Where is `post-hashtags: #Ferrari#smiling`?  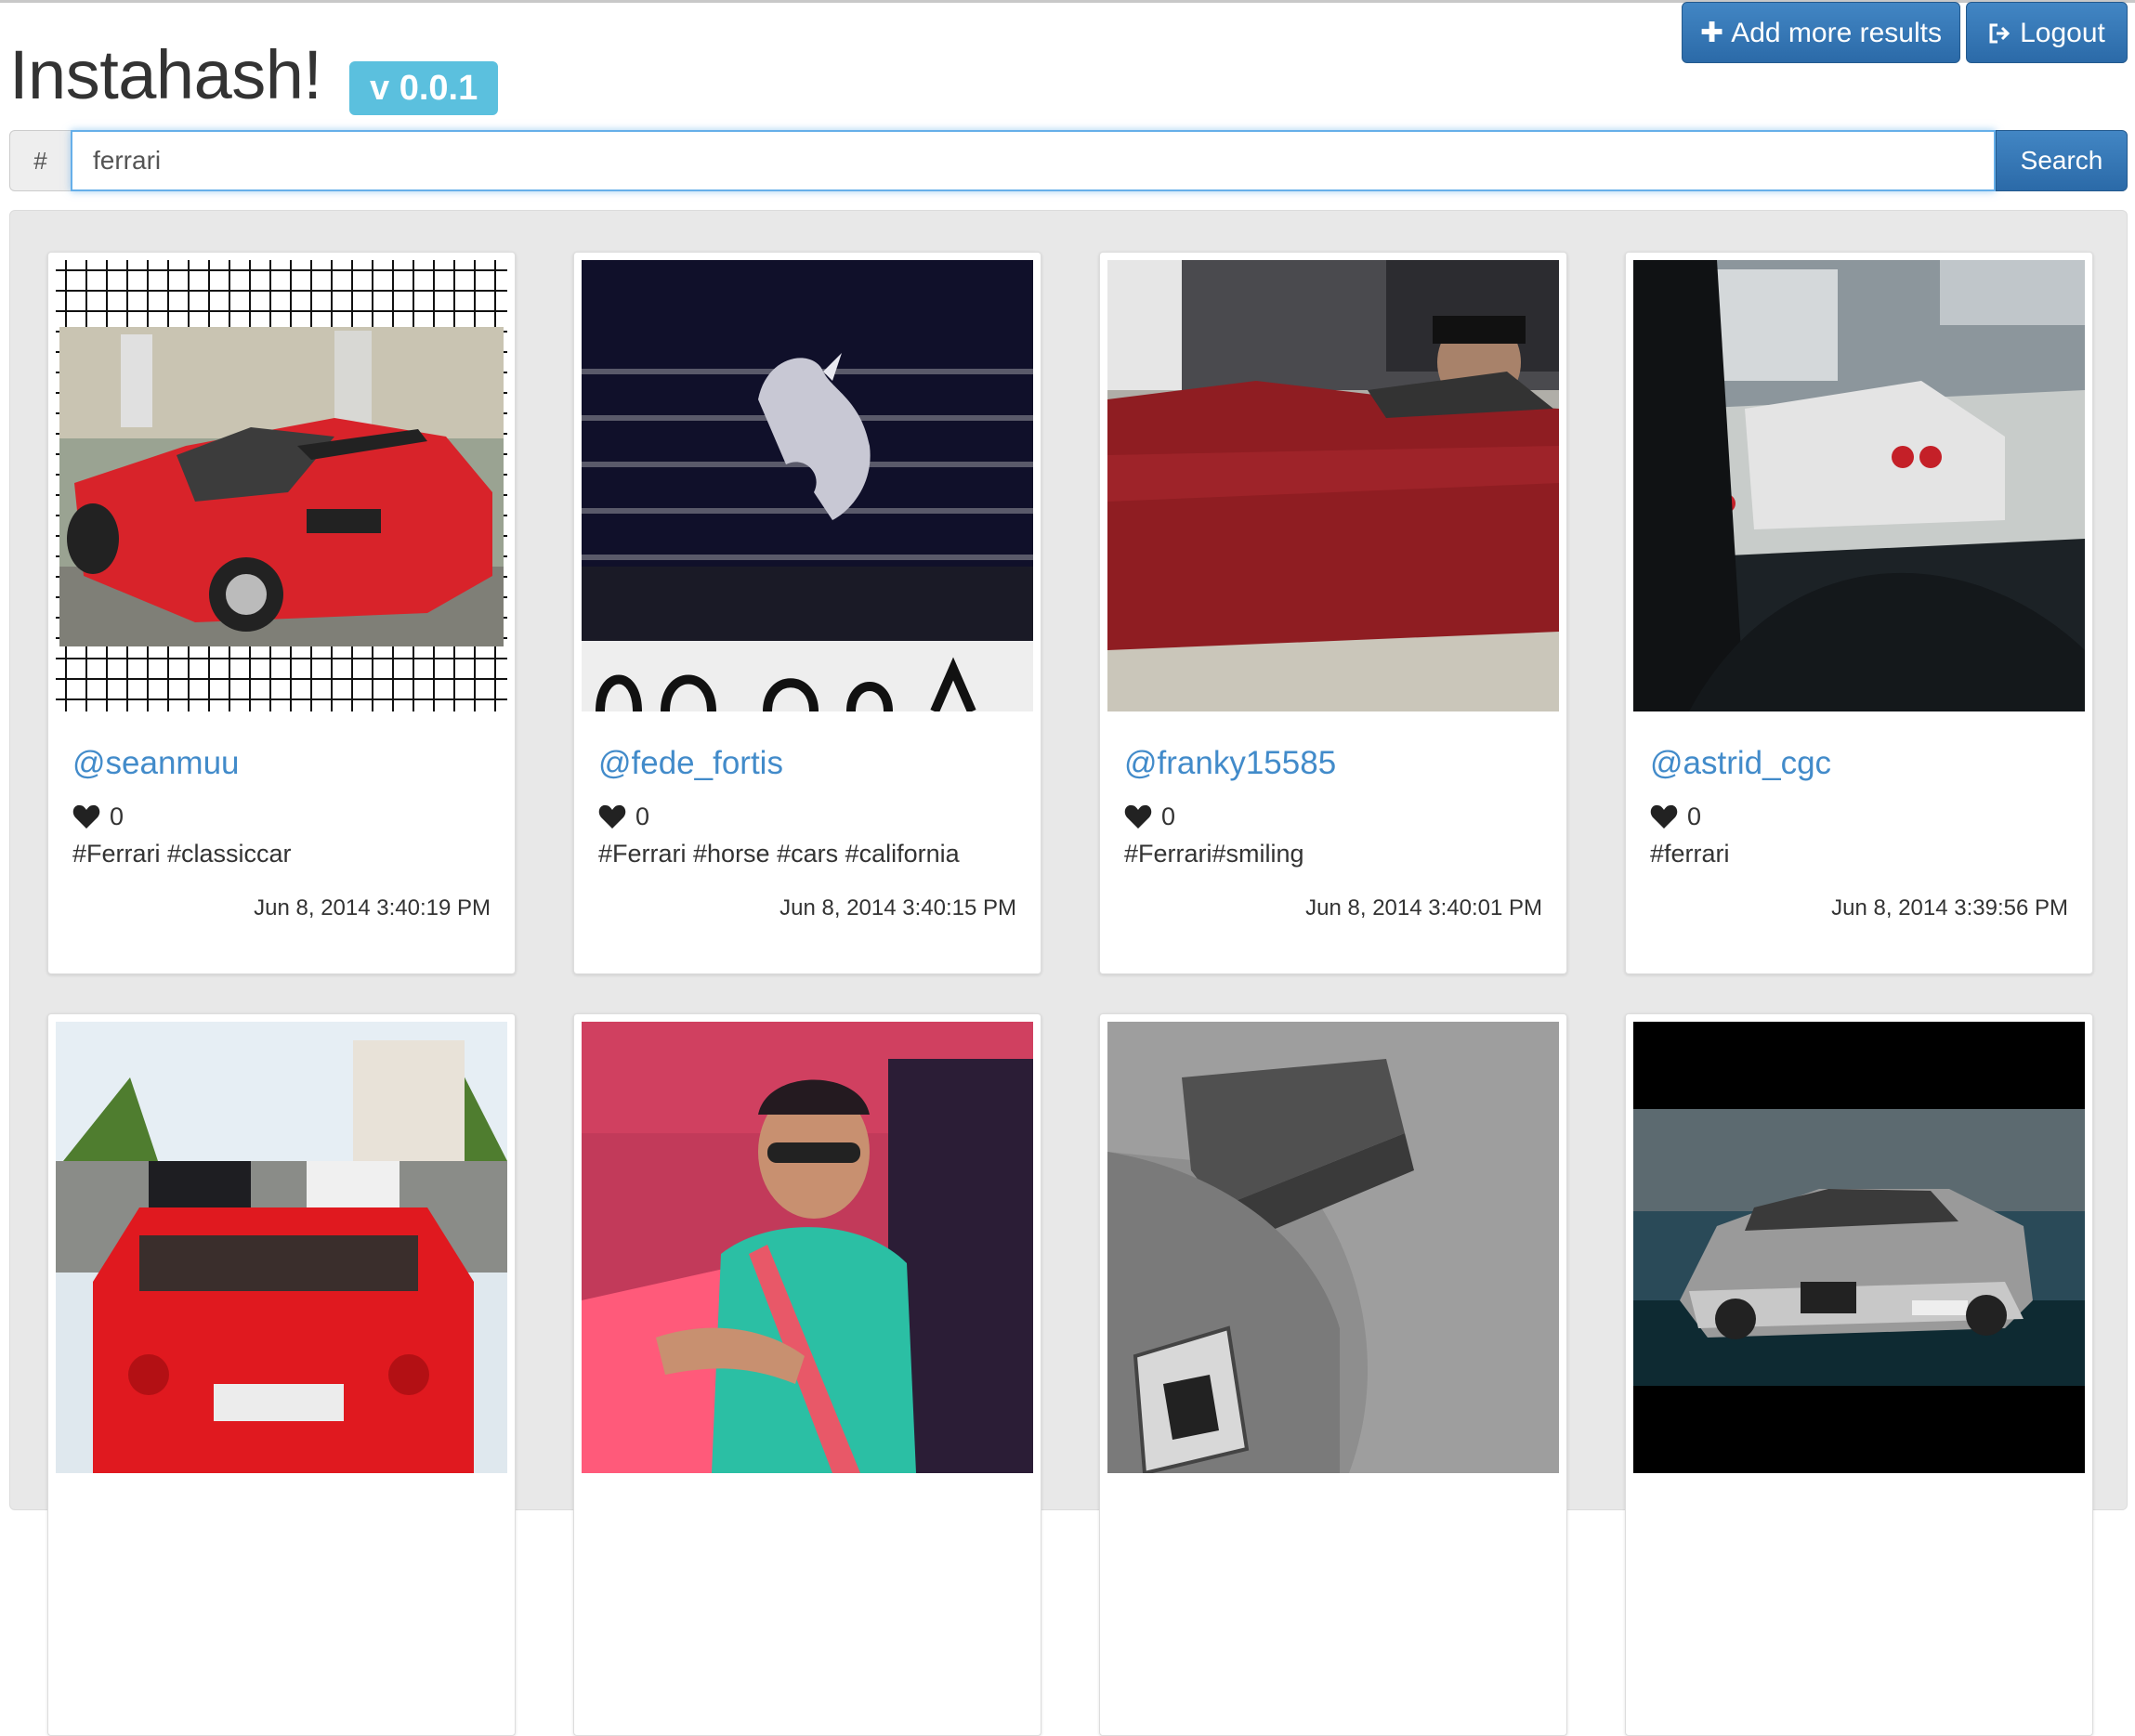
post-hashtags: #Ferrari#smiling is located at coordinates (1214, 854).